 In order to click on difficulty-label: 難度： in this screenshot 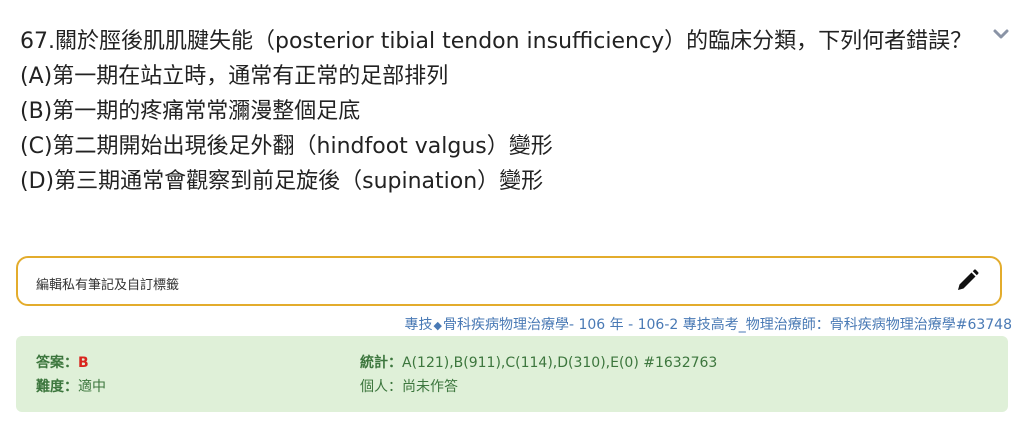, I will do `click(57, 387)`.